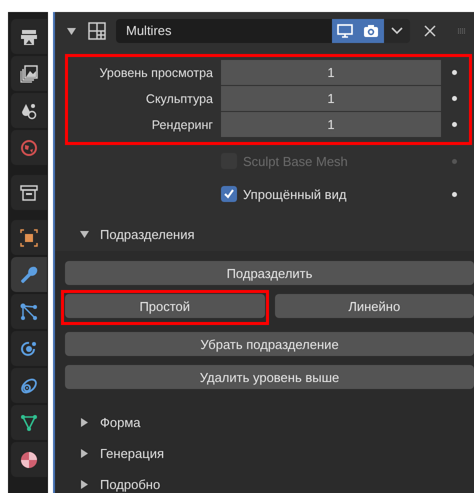  I want to click on action-button: Удалить уровень выше, so click(269, 377).